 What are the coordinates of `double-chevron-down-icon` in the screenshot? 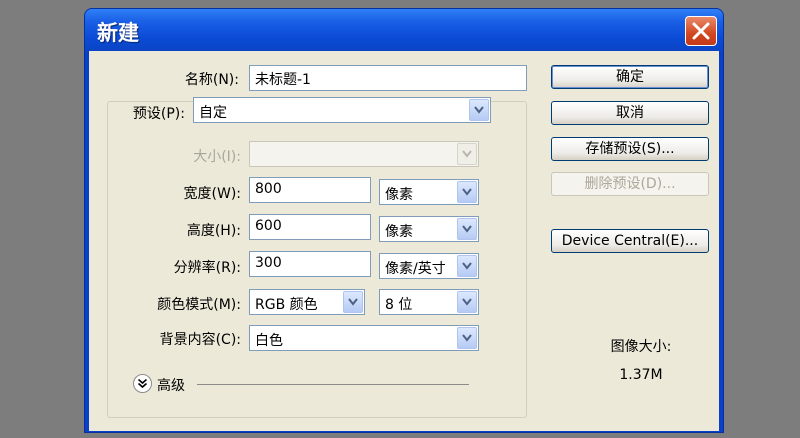 It's located at (142, 383).